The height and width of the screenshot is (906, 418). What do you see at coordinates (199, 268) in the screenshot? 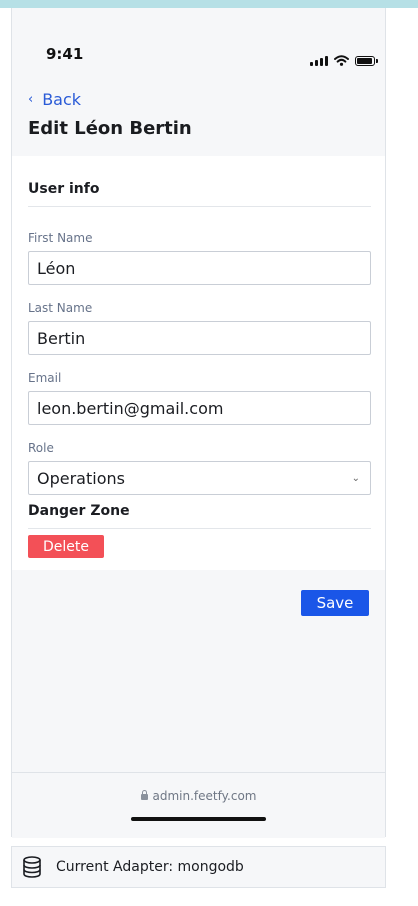
I see `first-name-field` at bounding box center [199, 268].